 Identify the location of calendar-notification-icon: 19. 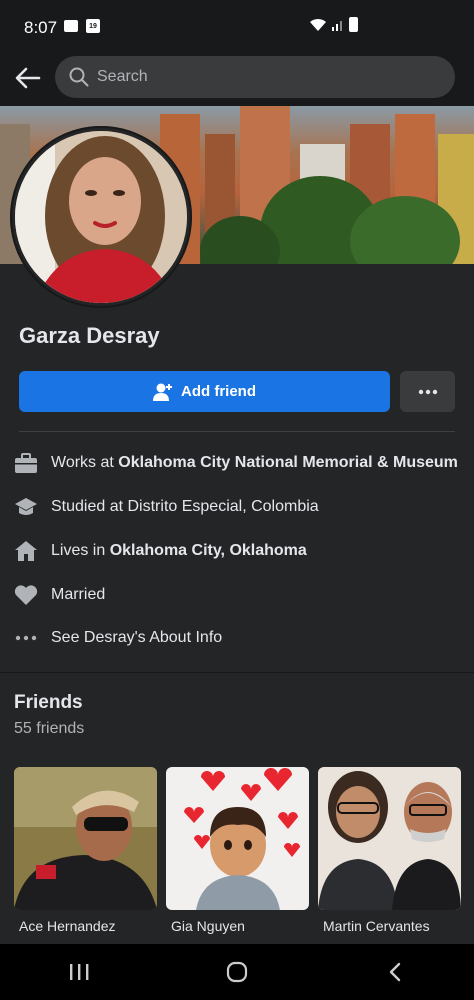
(93, 26).